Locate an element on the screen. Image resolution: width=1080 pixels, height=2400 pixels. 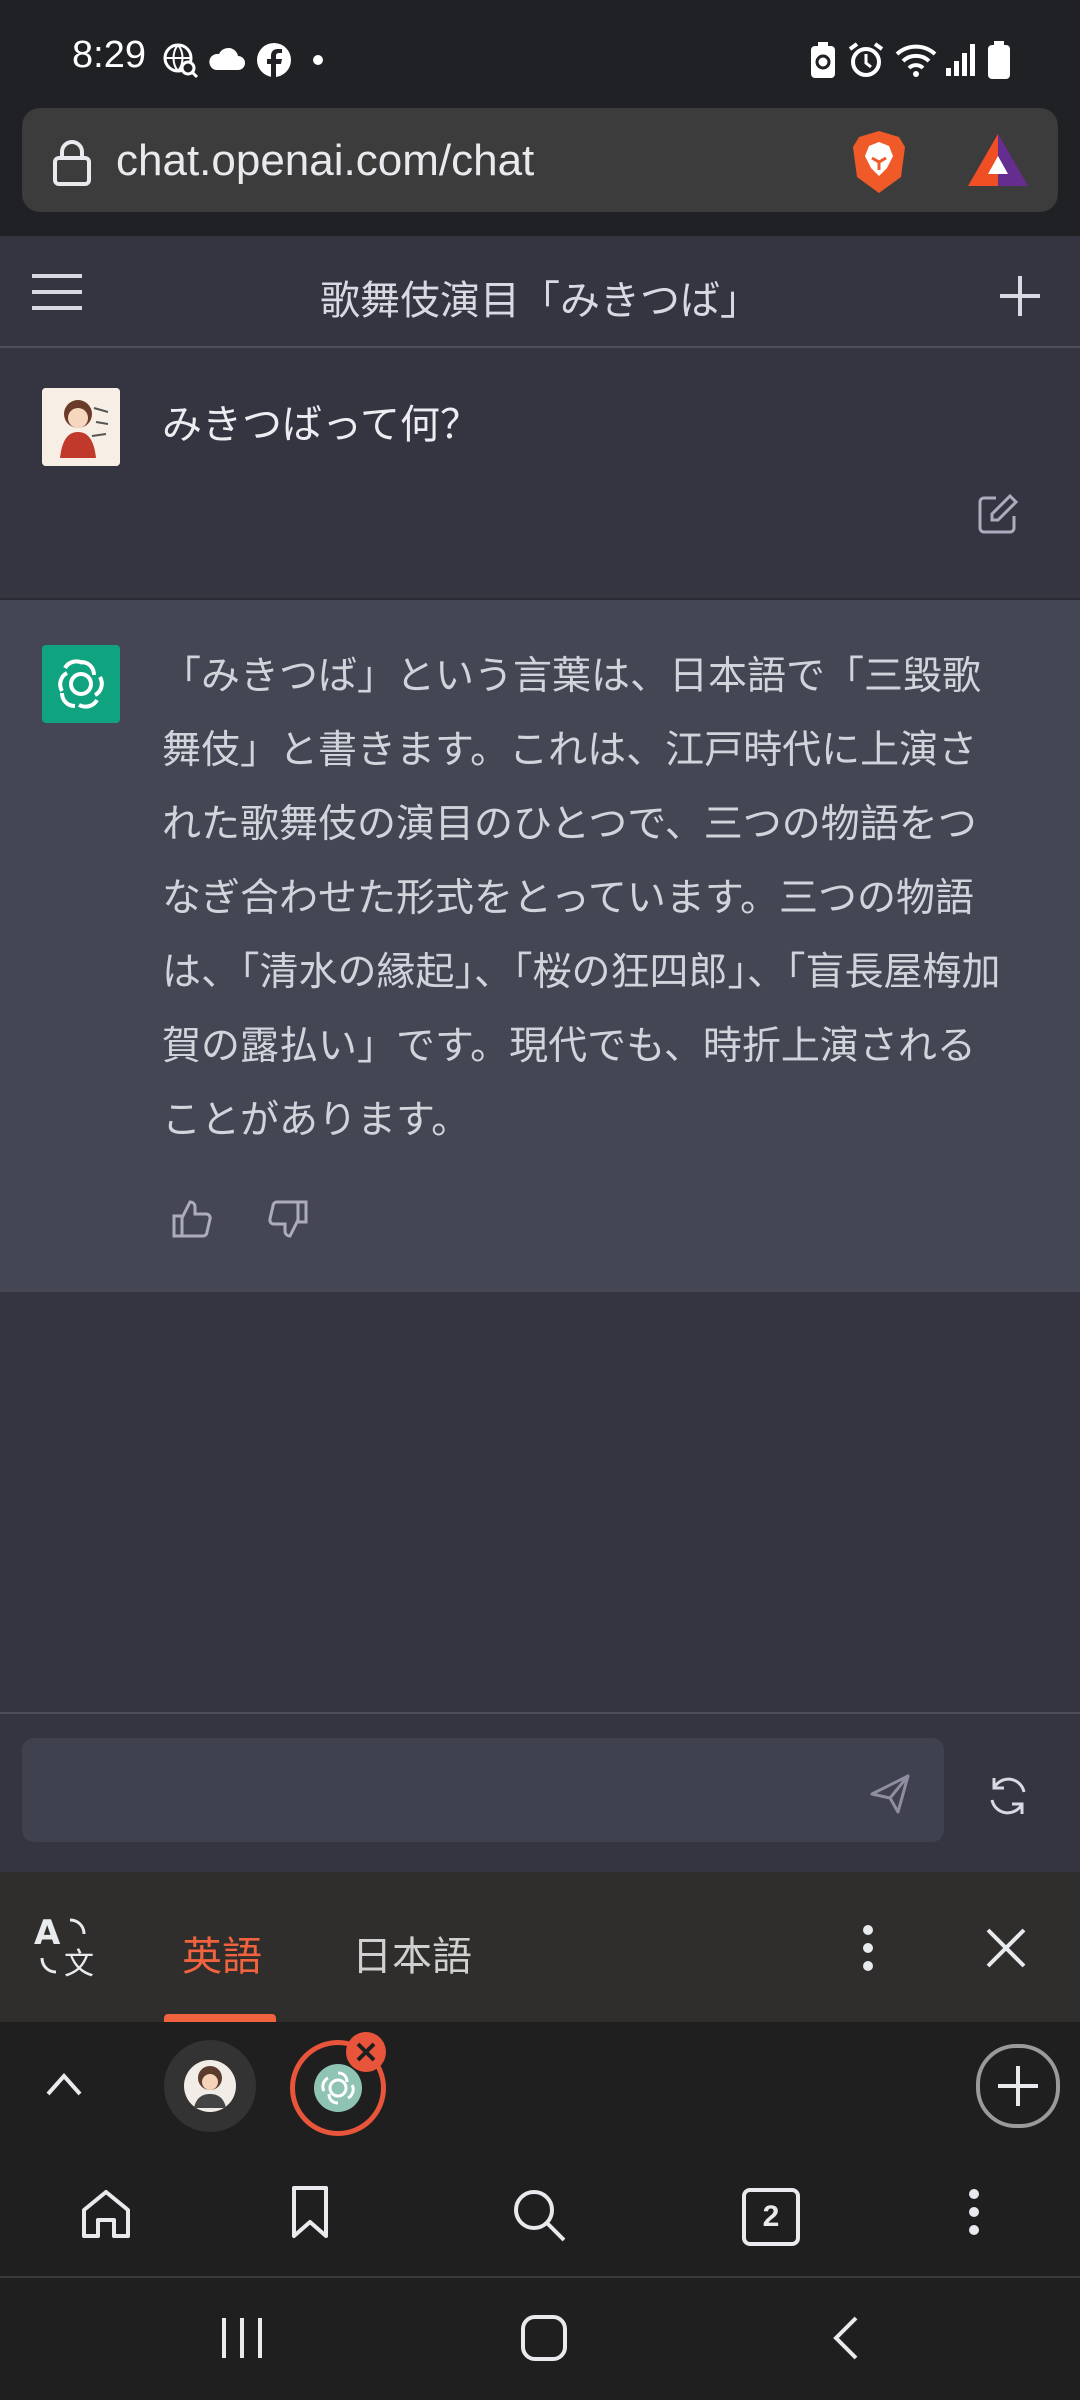
home-nav-icon is located at coordinates (544, 2338).